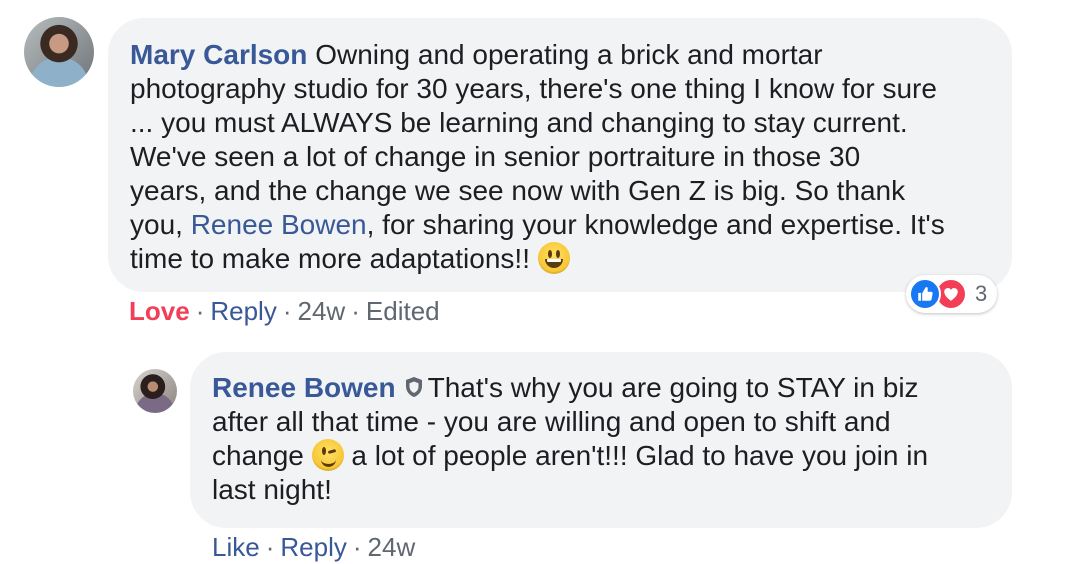  Describe the element at coordinates (925, 294) in the screenshot. I see `like-reaction-icon` at that location.